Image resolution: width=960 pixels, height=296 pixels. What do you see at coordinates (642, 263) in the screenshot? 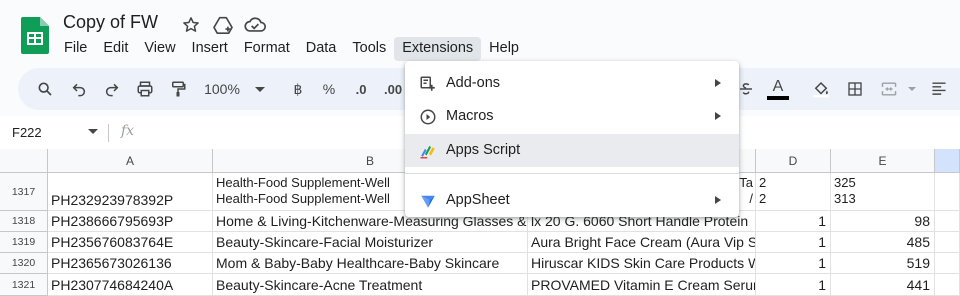
I see `cell-c: Hiruscar KIDS Skin Care Products W` at bounding box center [642, 263].